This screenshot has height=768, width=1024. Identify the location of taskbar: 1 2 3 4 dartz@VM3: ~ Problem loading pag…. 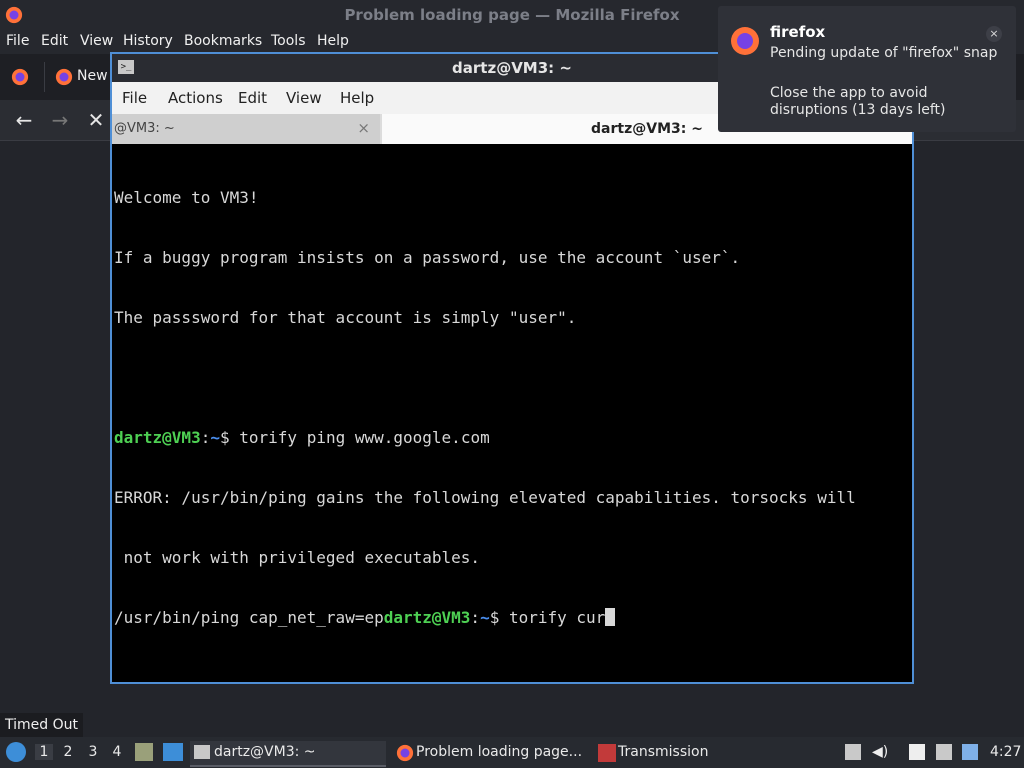
(512, 752).